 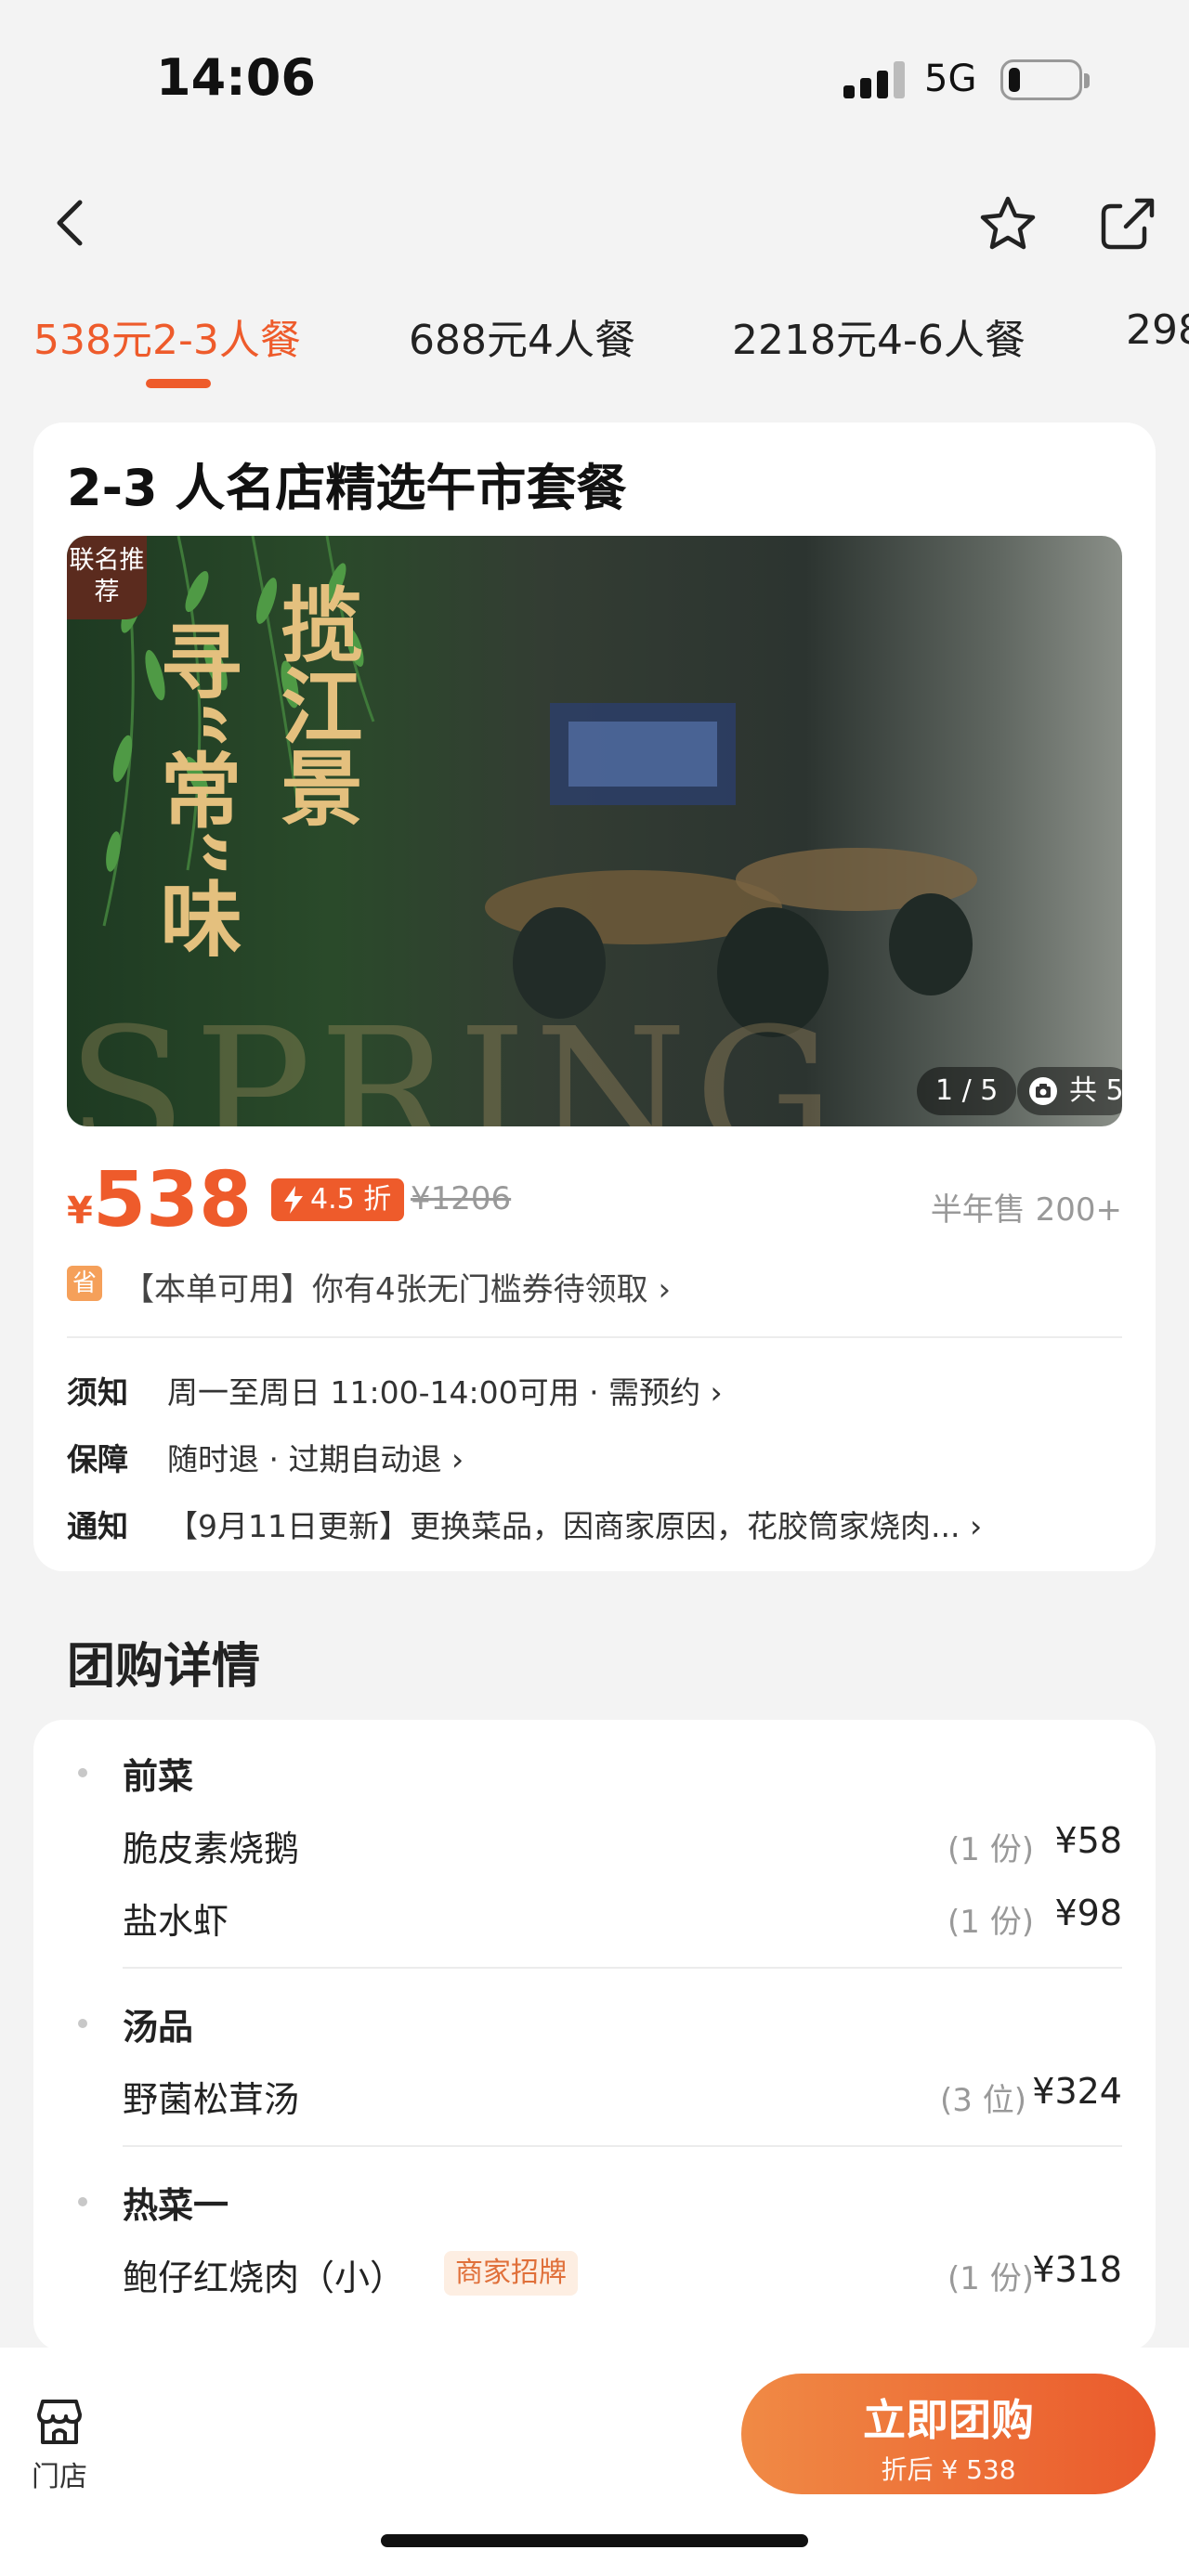 What do you see at coordinates (1045, 79) in the screenshot?
I see `battery-icon` at bounding box center [1045, 79].